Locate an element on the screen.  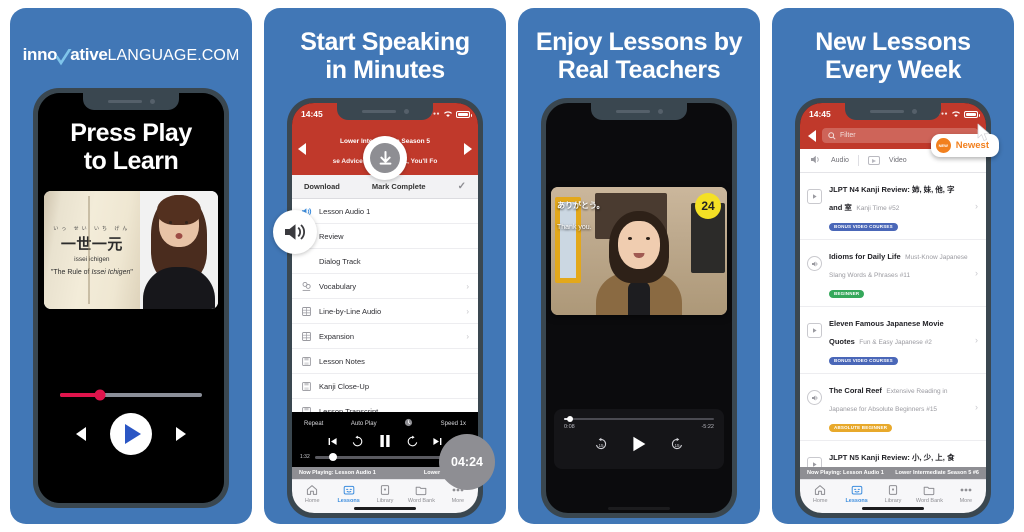
list-item: Line-by-Line Audio › is located at coordinates (385, 311).